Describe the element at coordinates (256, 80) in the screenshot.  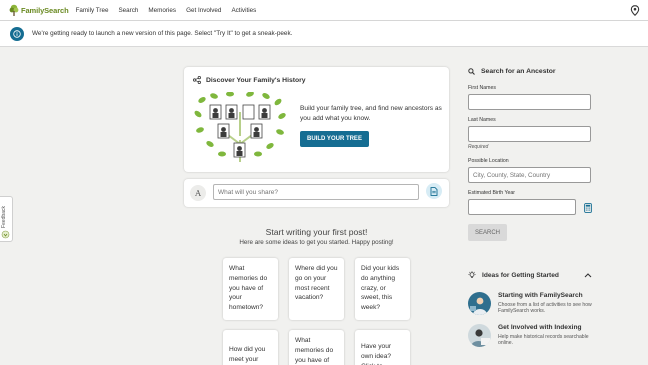
I see `discover-title: Discover Your Family's History` at that location.